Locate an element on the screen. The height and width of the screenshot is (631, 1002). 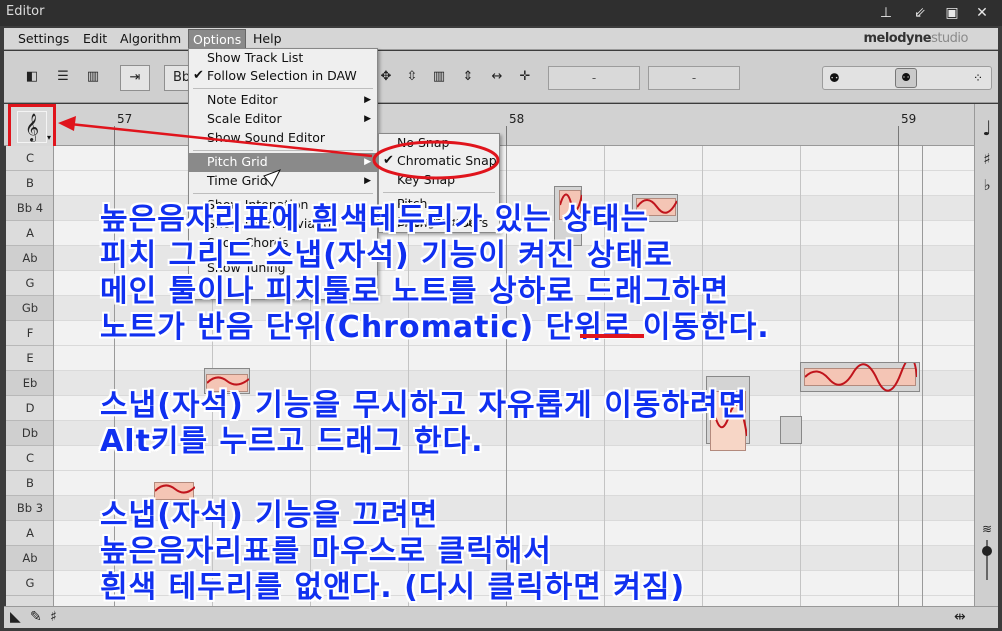
menu-item-show-track-list: Show Track List is located at coordinates (283, 58).